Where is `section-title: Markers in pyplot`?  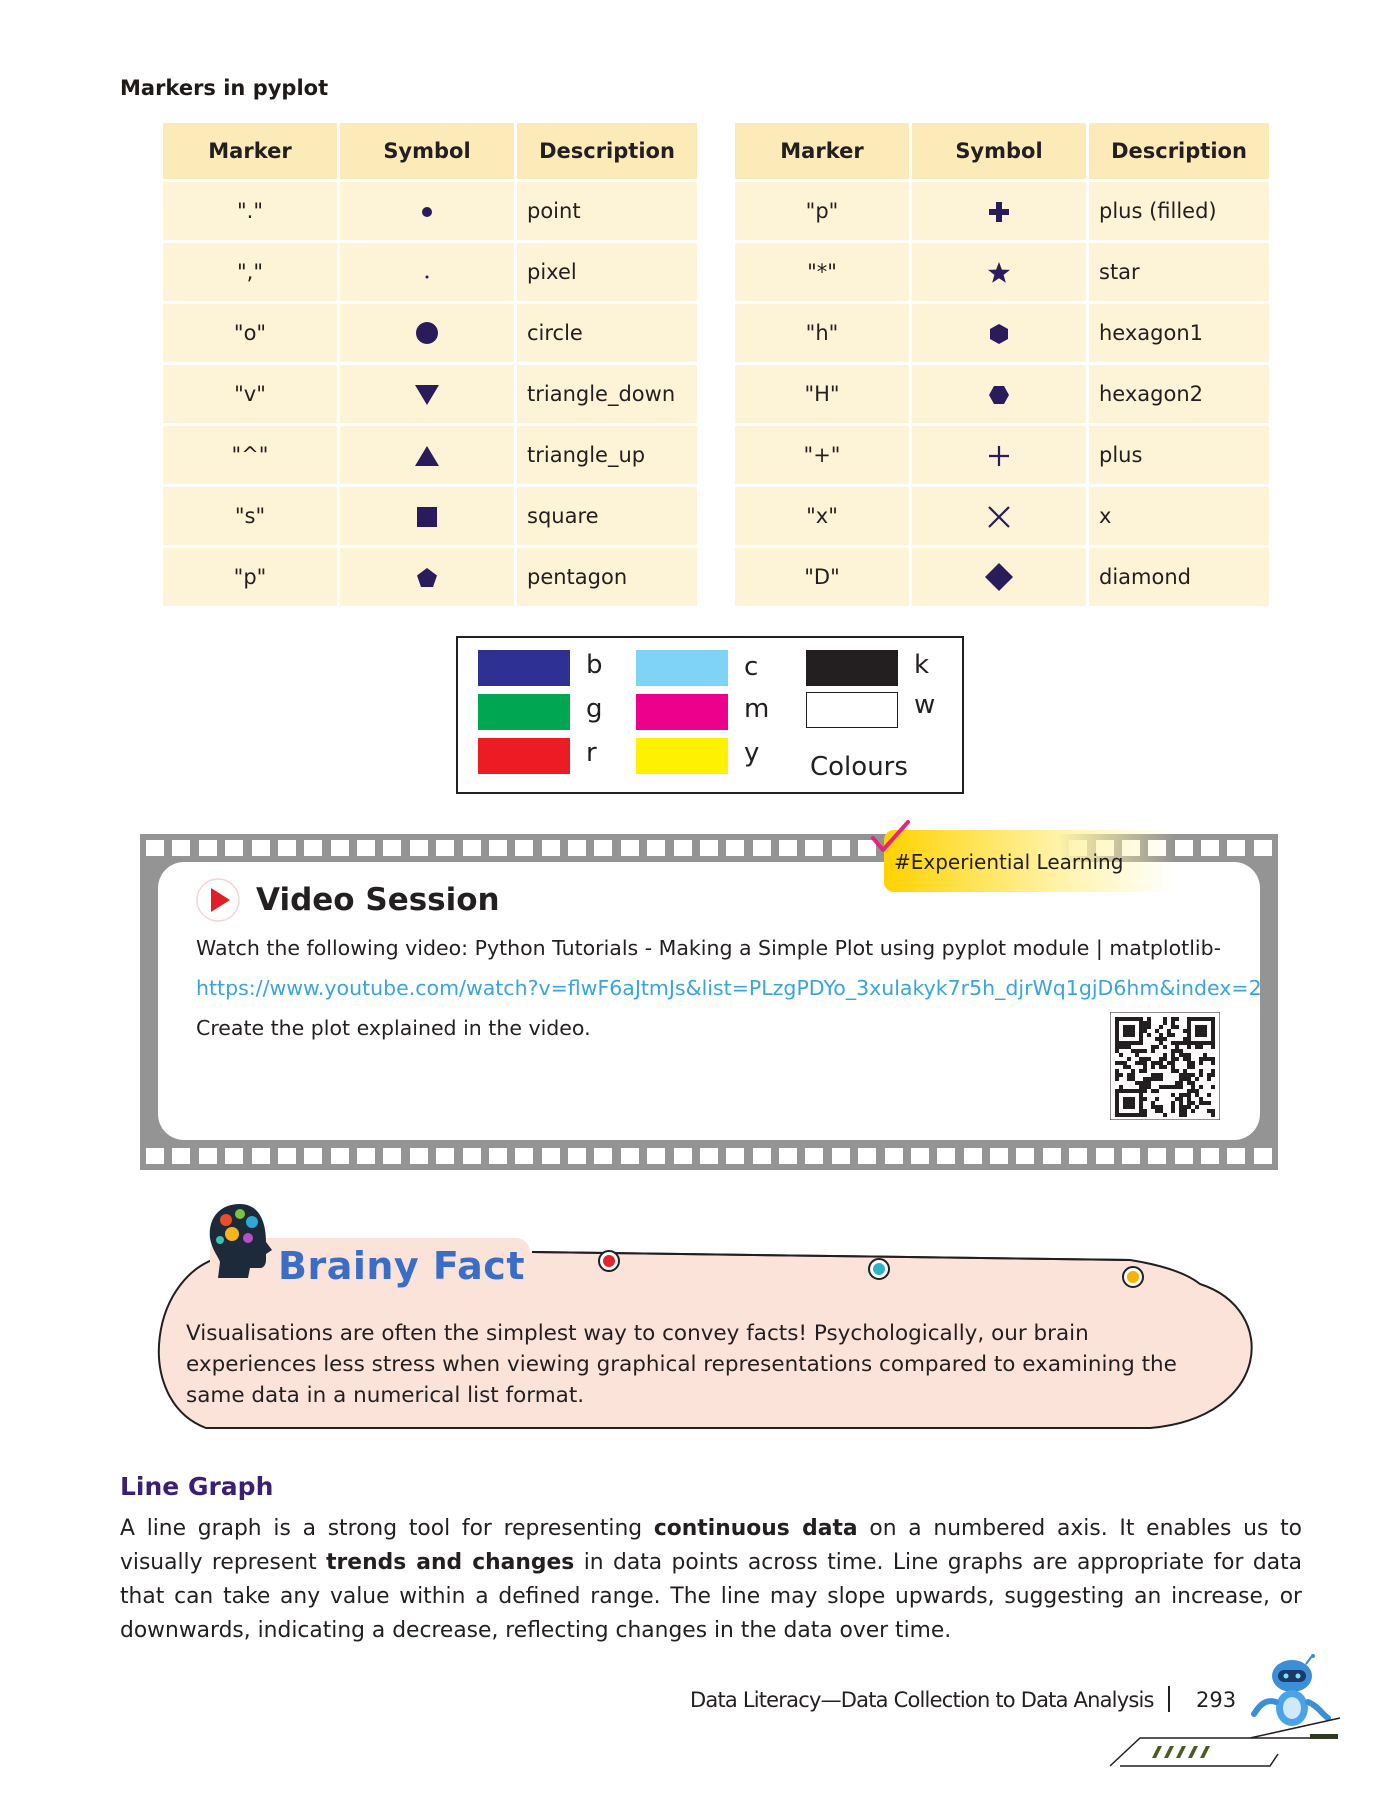 section-title: Markers in pyplot is located at coordinates (224, 88).